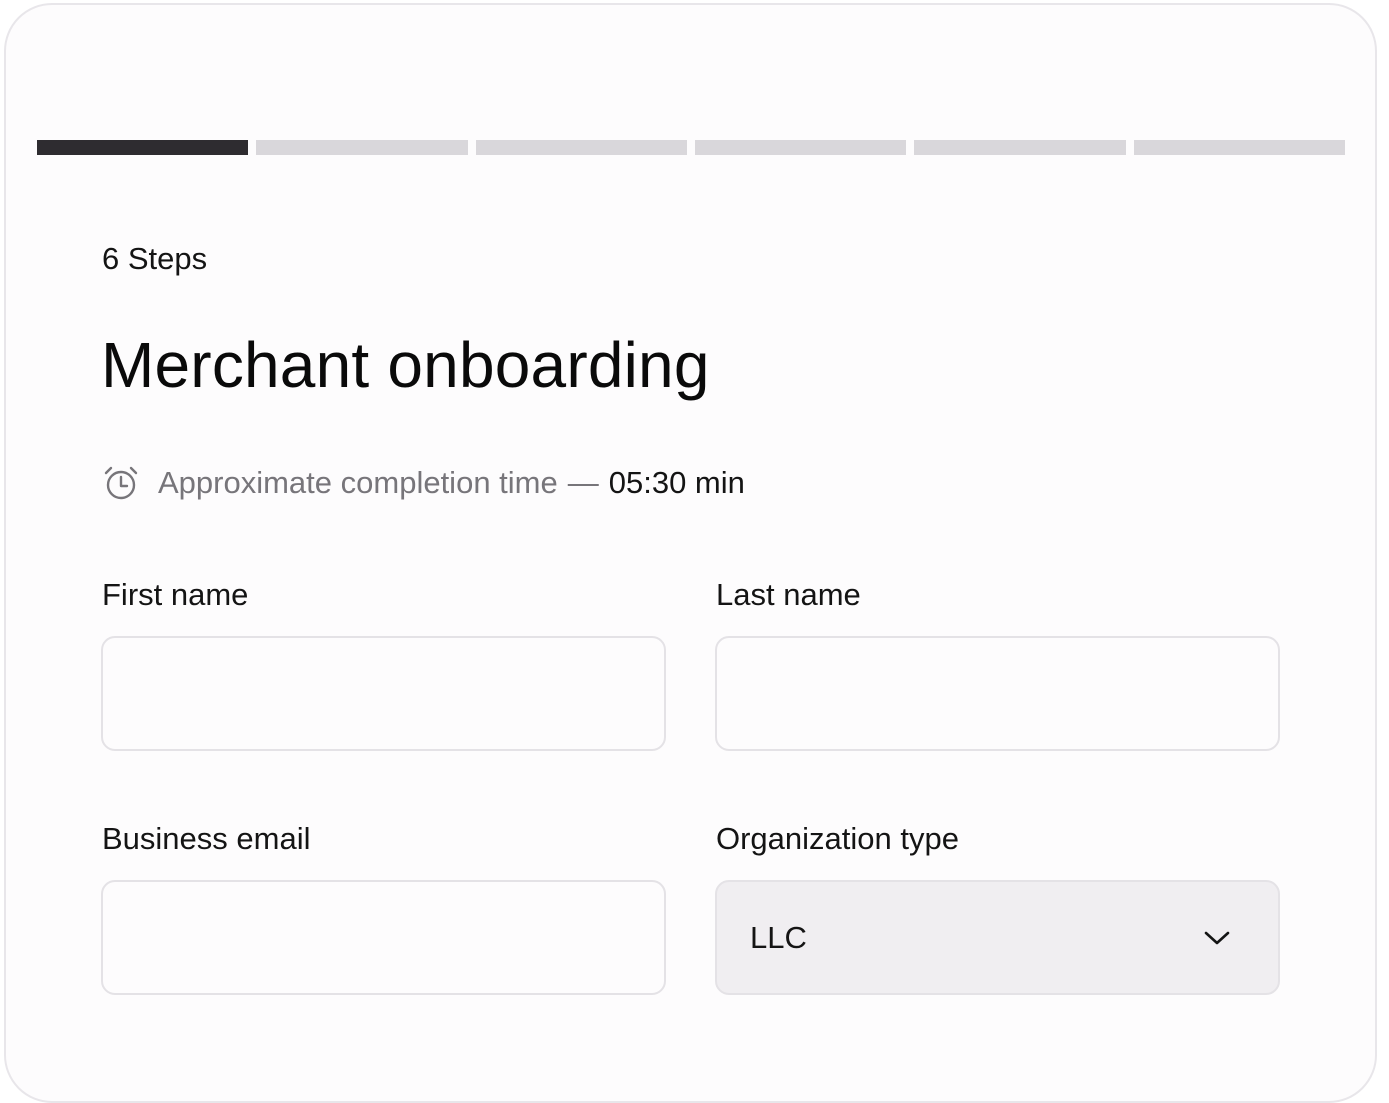 The image size is (1389, 1103). What do you see at coordinates (676, 482) in the screenshot?
I see `completion-time-value: 05:30 min` at bounding box center [676, 482].